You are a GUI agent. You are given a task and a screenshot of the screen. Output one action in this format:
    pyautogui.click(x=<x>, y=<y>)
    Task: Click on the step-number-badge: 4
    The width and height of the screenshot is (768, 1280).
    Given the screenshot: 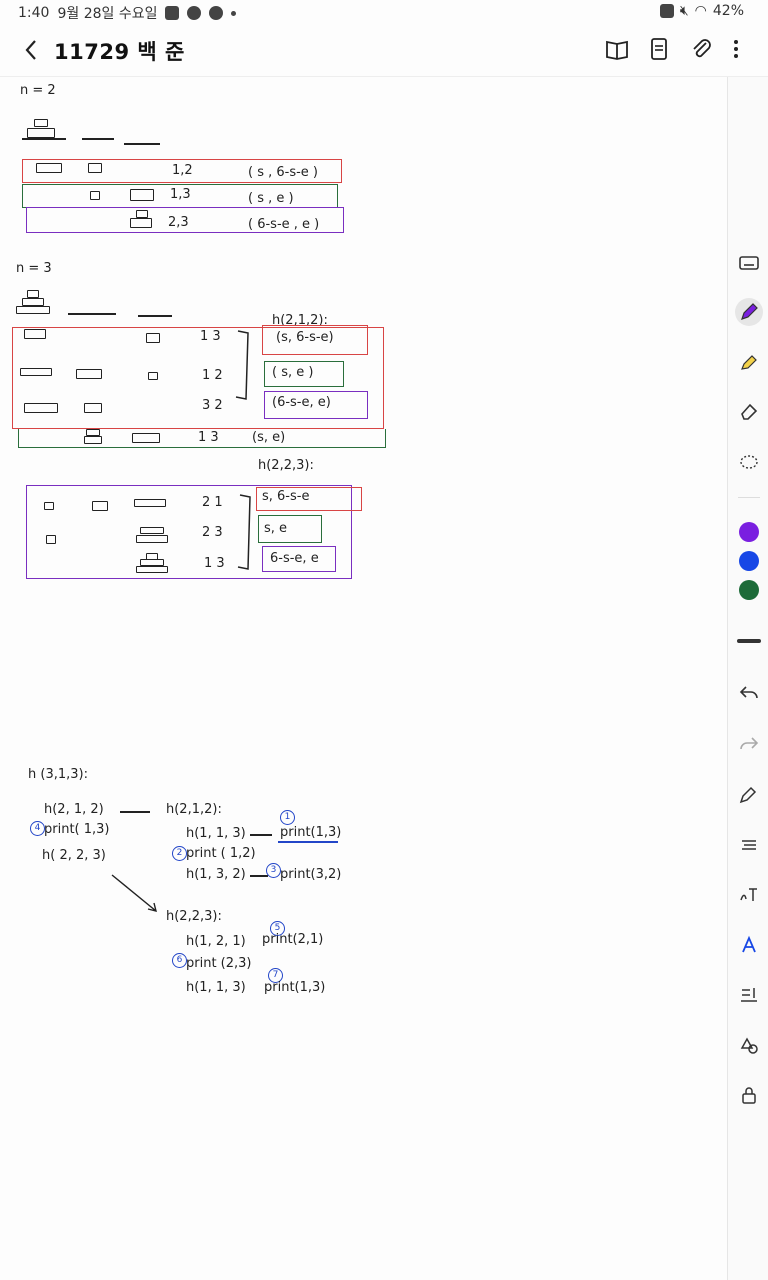 What is the action you would take?
    pyautogui.click(x=37, y=828)
    